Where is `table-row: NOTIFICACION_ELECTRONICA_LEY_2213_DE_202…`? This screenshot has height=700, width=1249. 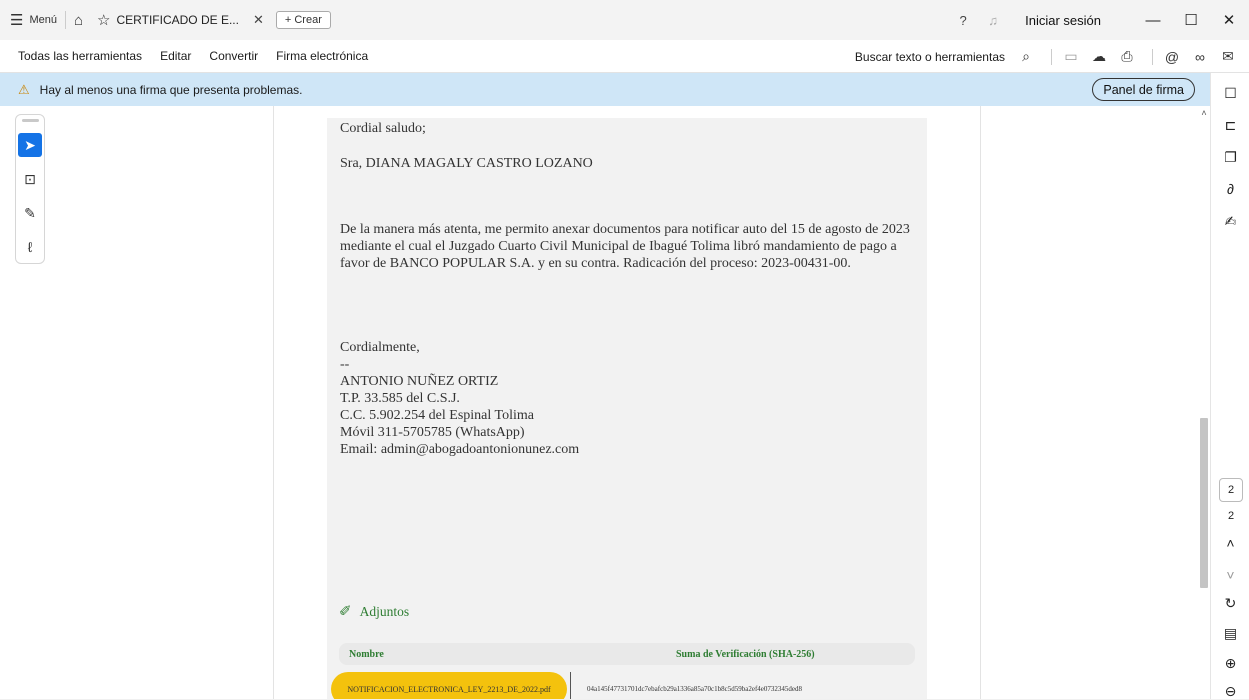
table-row: NOTIFICACION_ELECTRONICA_LEY_2213_DE_202… is located at coordinates (623, 685).